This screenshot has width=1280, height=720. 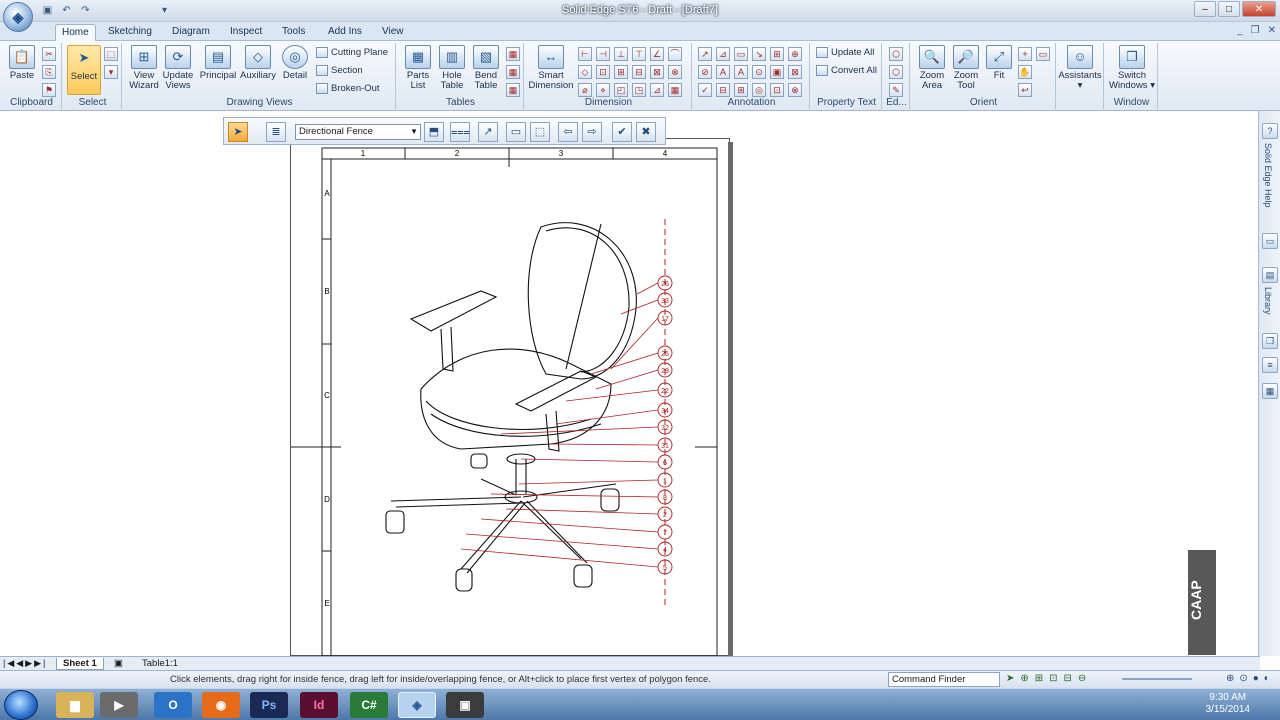 I want to click on dimension-tool-icon: ⊗, so click(x=675, y=72).